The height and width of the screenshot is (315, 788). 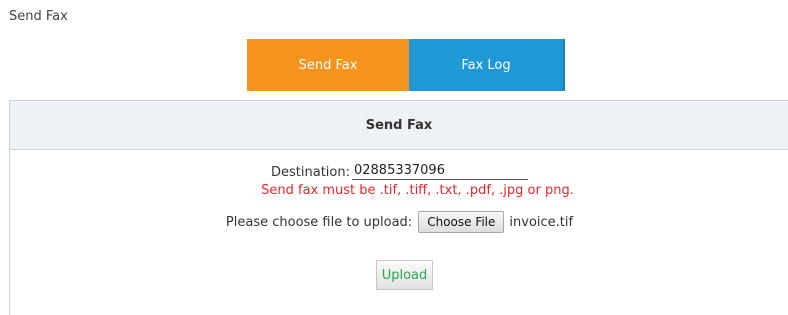 What do you see at coordinates (487, 65) in the screenshot?
I see `tab-fax-log: Fax Log` at bounding box center [487, 65].